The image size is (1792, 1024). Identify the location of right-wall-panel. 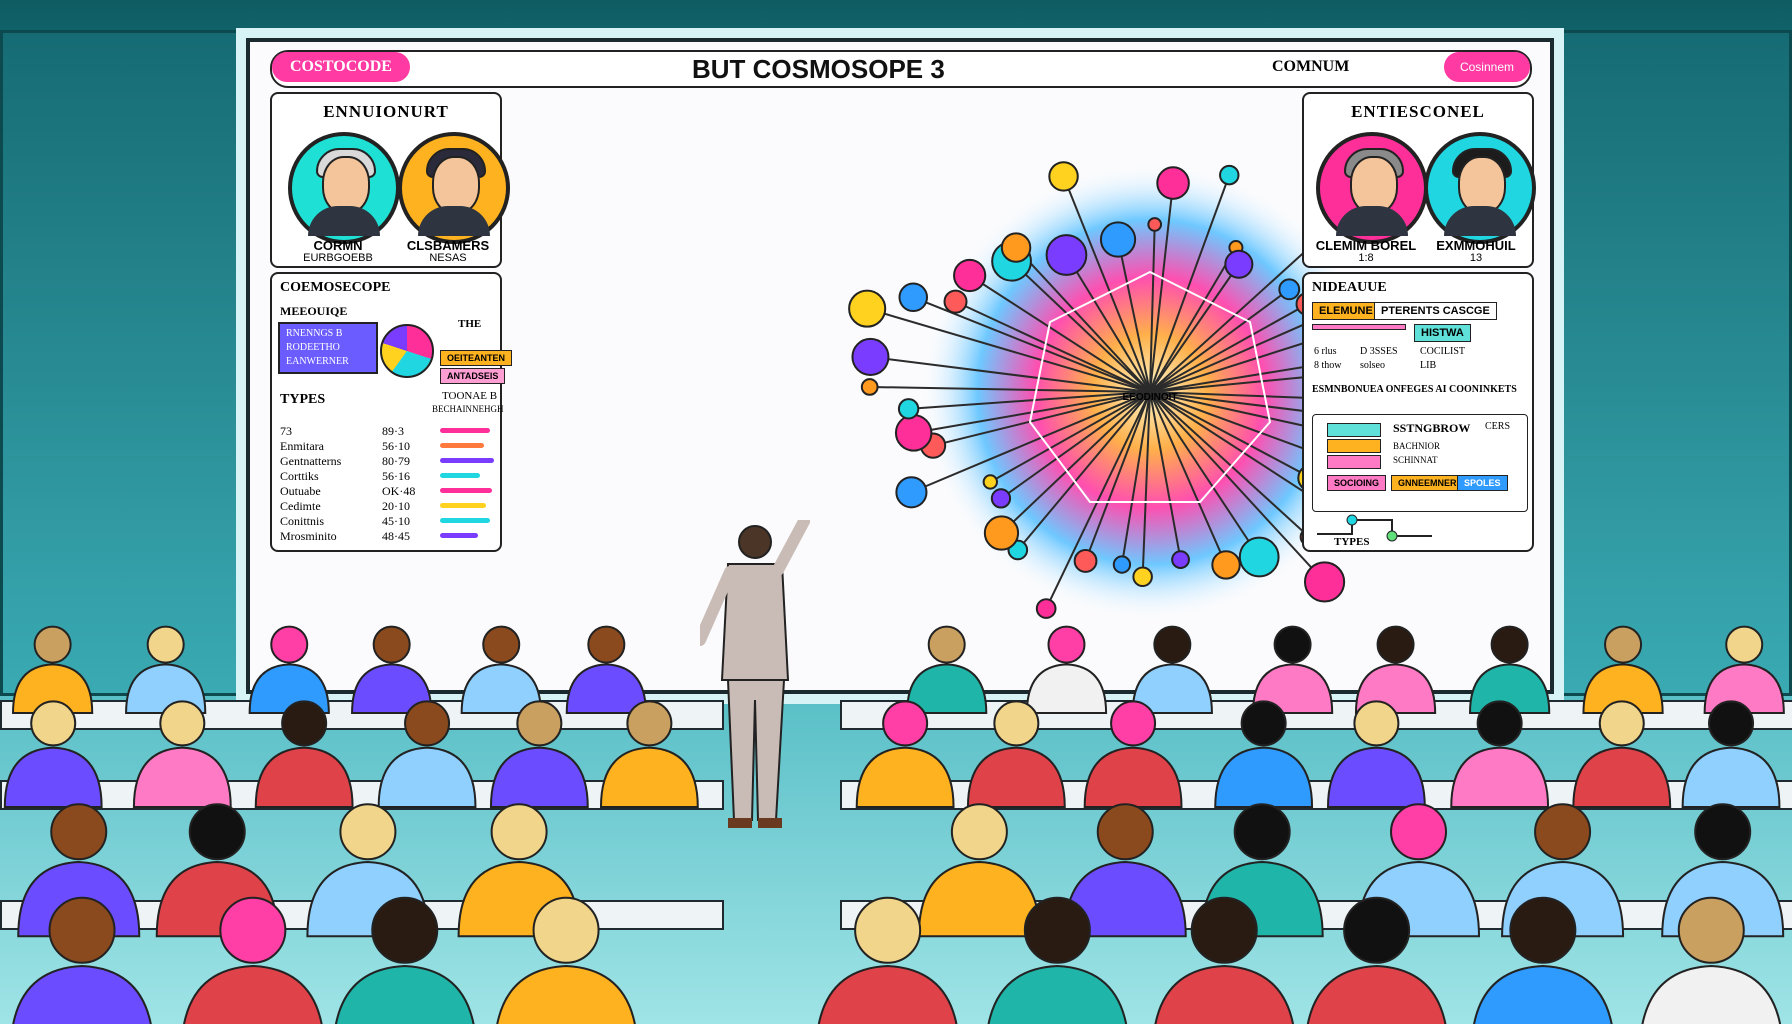
(1659, 363).